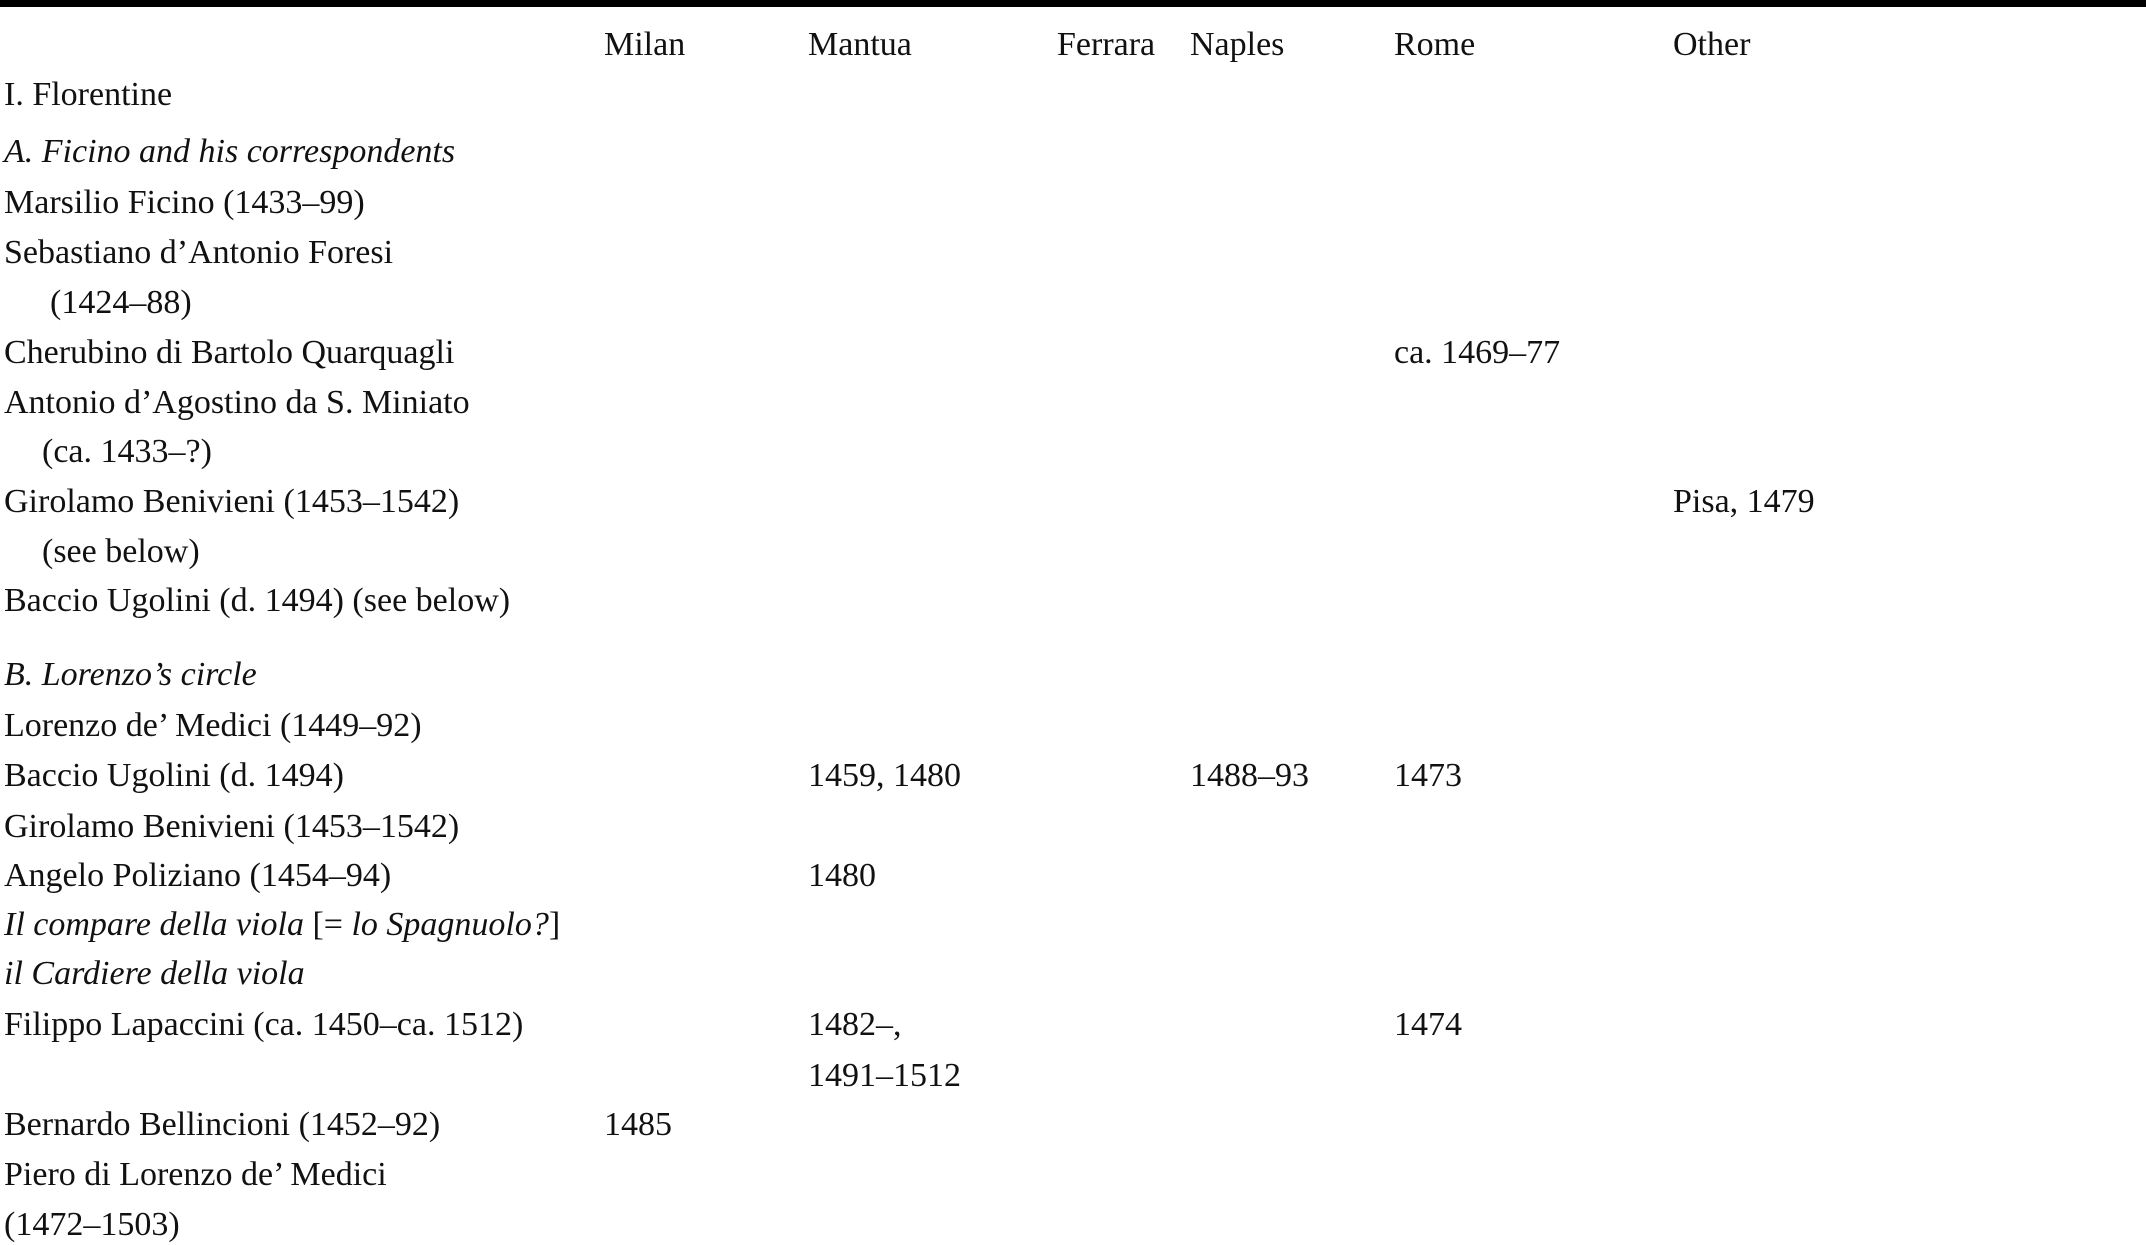  Describe the element at coordinates (213, 725) in the screenshot. I see `person-name: Lorenzo de’ Medici (1449–92)` at that location.